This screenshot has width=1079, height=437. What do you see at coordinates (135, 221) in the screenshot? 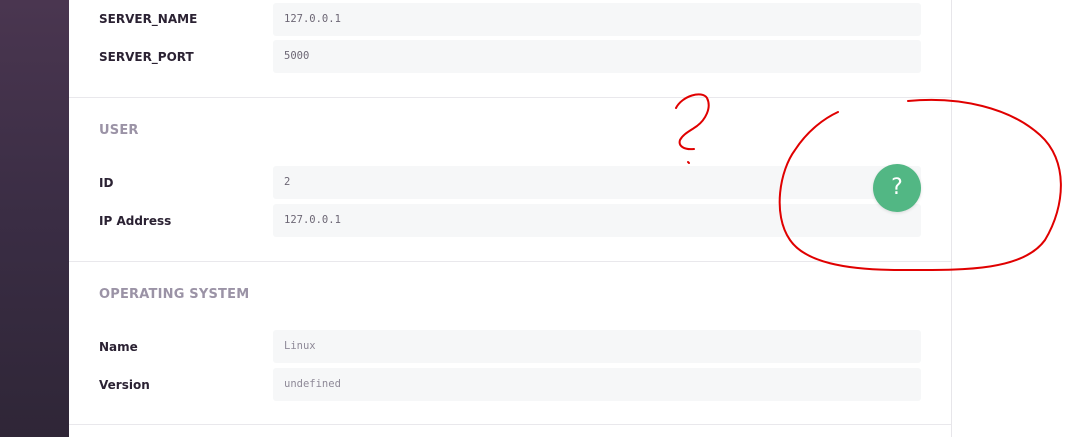
I see `user-ip-label: IP Address` at bounding box center [135, 221].